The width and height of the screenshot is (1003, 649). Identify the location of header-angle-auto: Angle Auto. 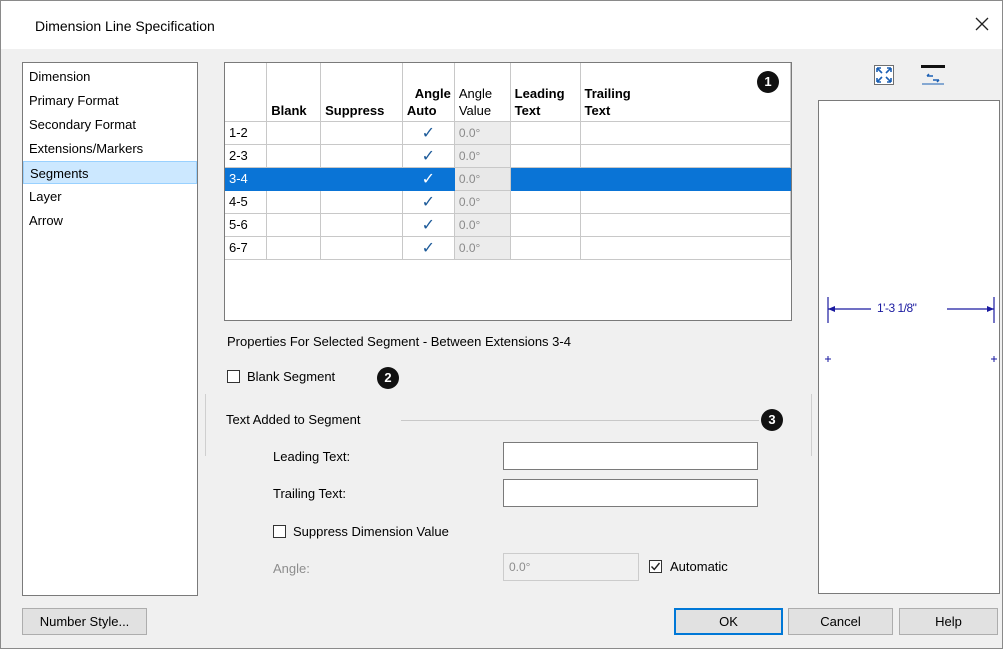
(428, 92).